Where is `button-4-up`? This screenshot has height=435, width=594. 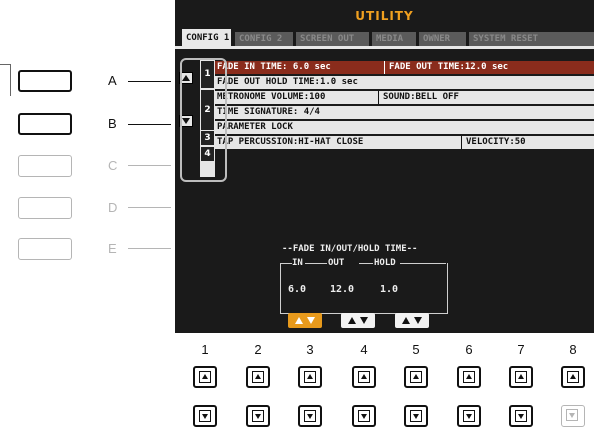
button-4-up is located at coordinates (364, 377).